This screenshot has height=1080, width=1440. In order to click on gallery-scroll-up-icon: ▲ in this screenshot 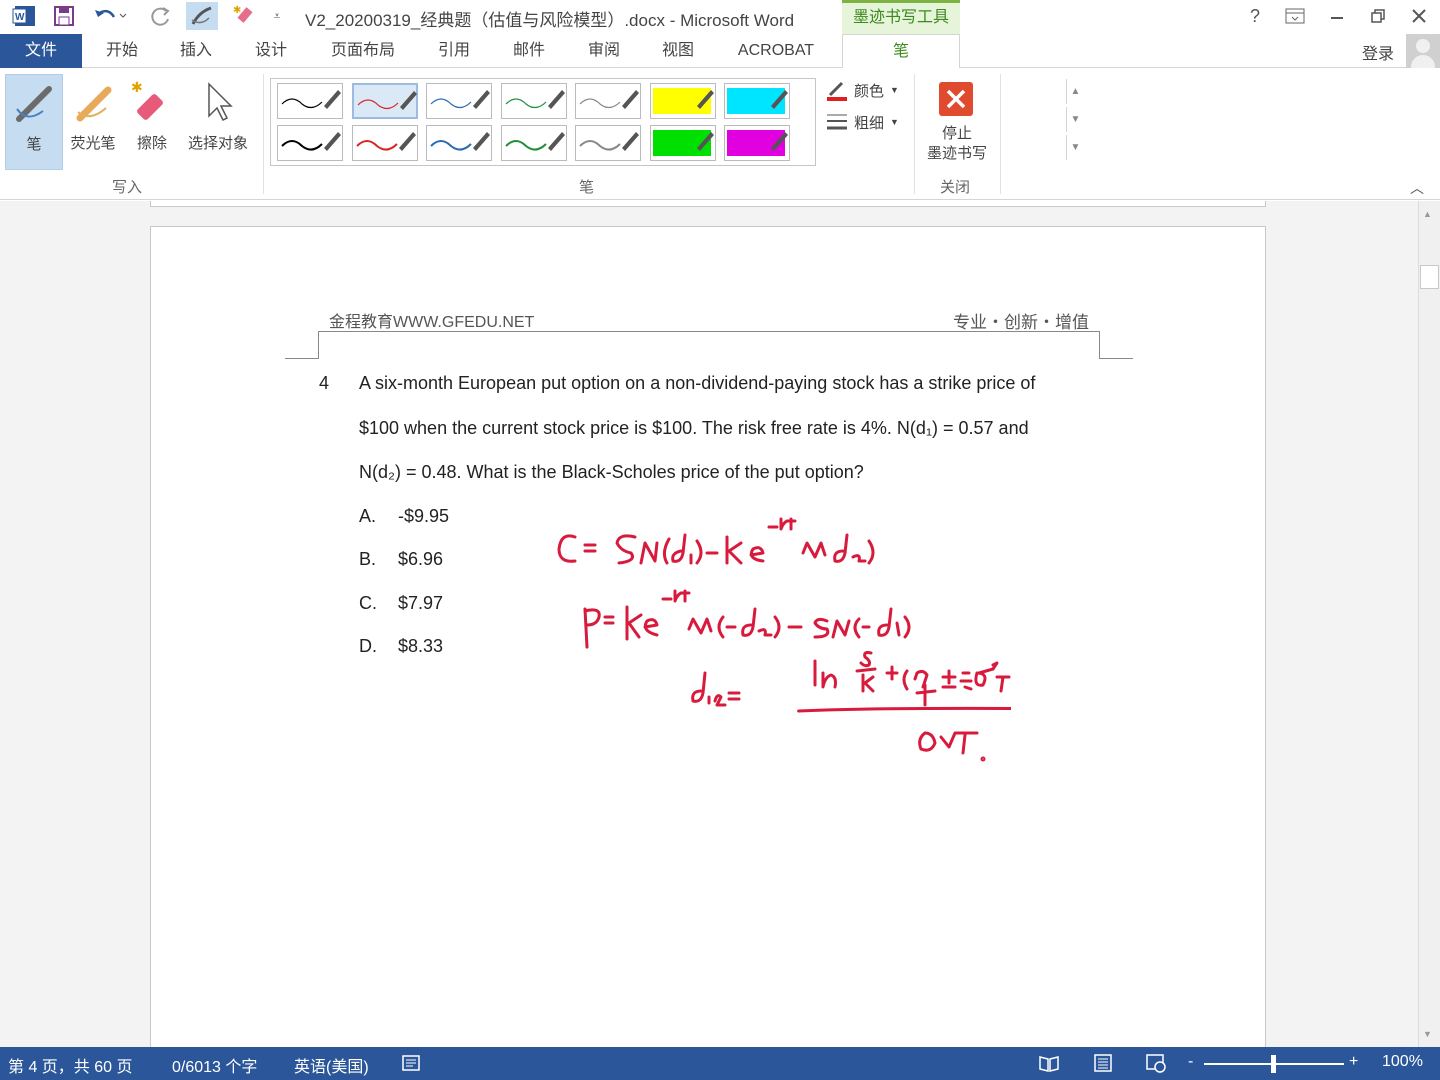, I will do `click(1075, 91)`.